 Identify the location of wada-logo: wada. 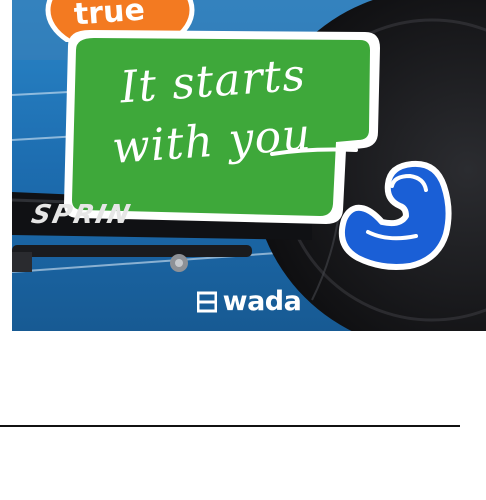
(249, 301).